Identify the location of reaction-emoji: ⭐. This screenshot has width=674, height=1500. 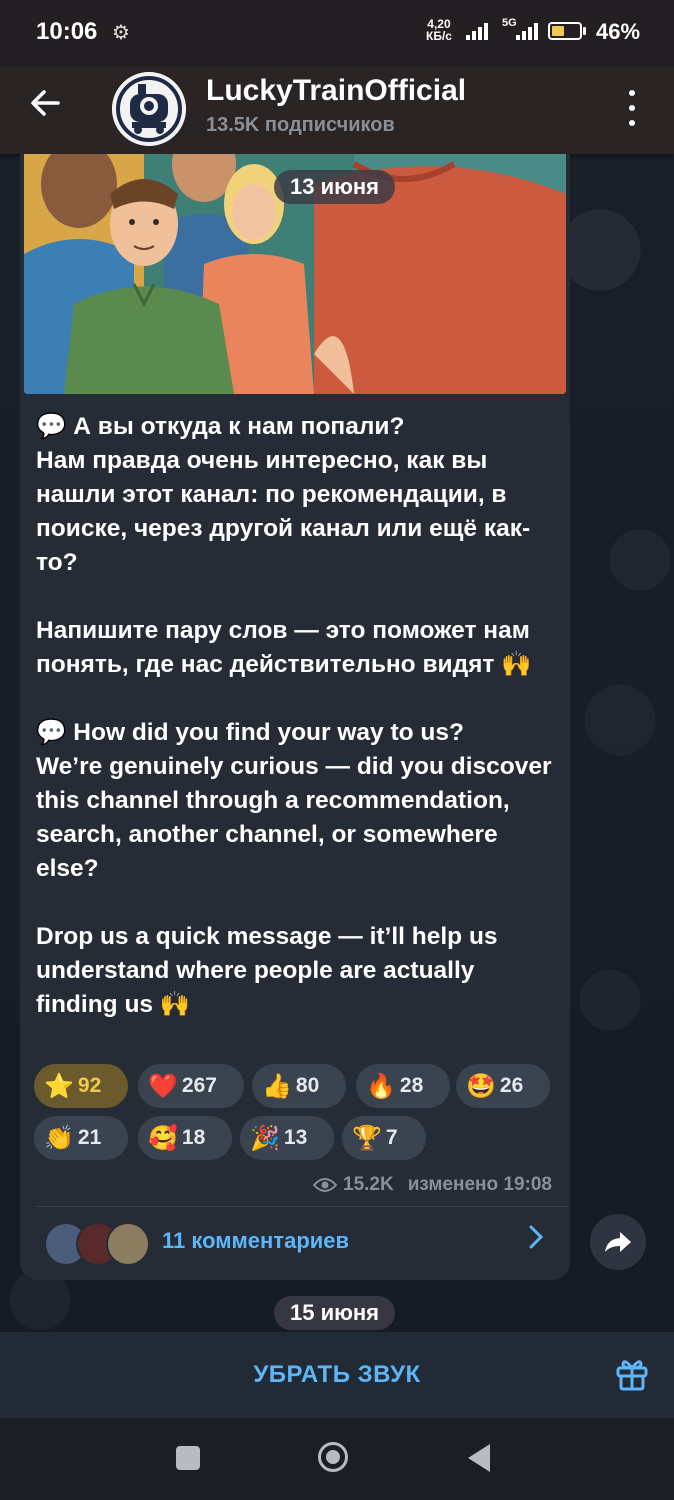
(59, 1086).